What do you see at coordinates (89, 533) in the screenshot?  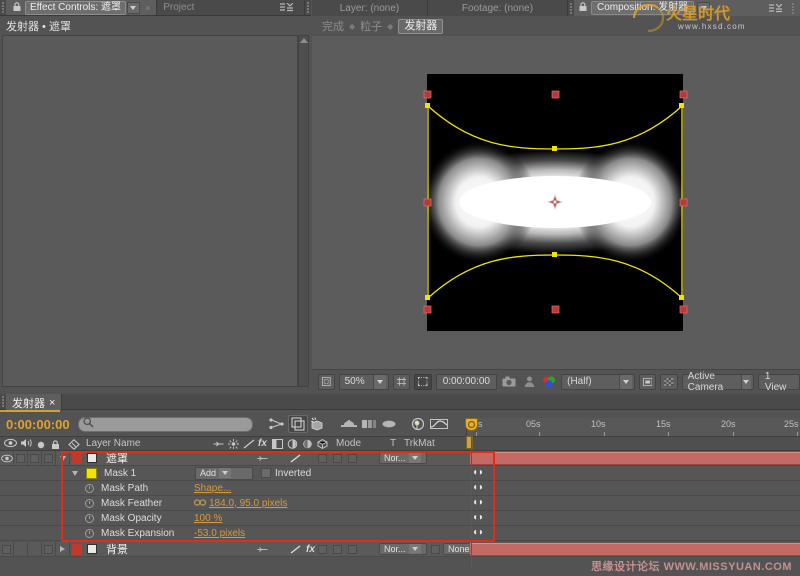 I see `mask-expansion-stopwatch` at bounding box center [89, 533].